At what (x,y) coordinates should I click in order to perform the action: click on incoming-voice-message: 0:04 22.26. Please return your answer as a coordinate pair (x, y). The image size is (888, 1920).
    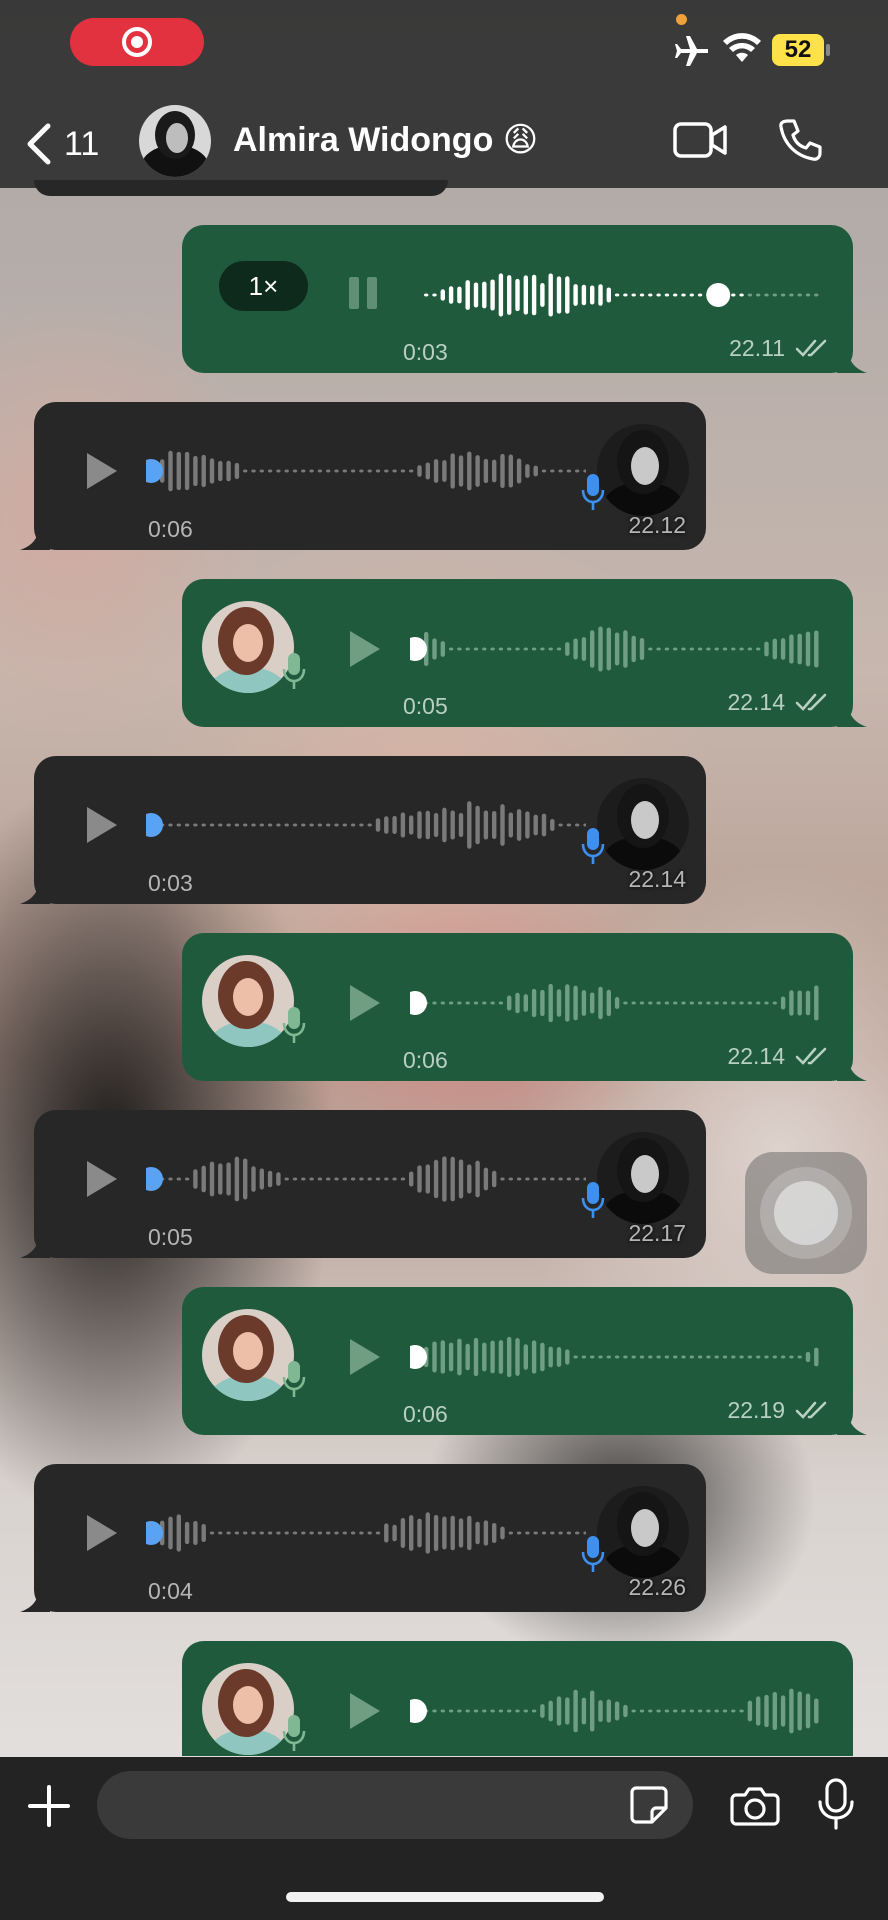
    Looking at the image, I should click on (363, 1538).